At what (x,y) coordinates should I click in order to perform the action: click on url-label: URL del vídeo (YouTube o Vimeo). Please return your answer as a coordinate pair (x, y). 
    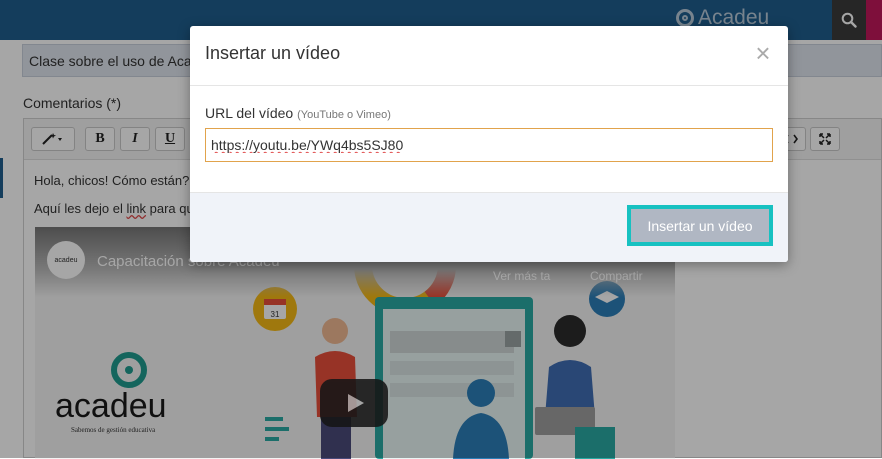
    Looking at the image, I should click on (298, 113).